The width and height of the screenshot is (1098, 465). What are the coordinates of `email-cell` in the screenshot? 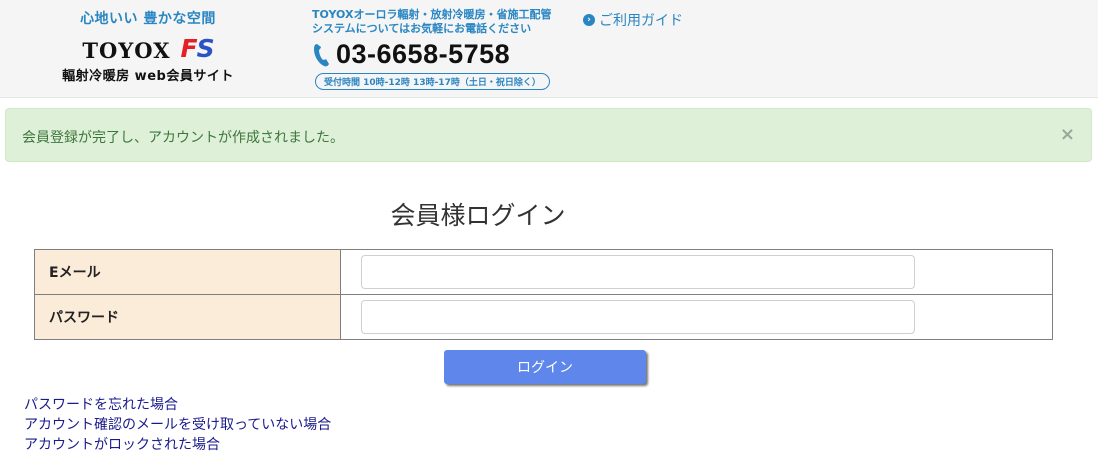 It's located at (696, 272).